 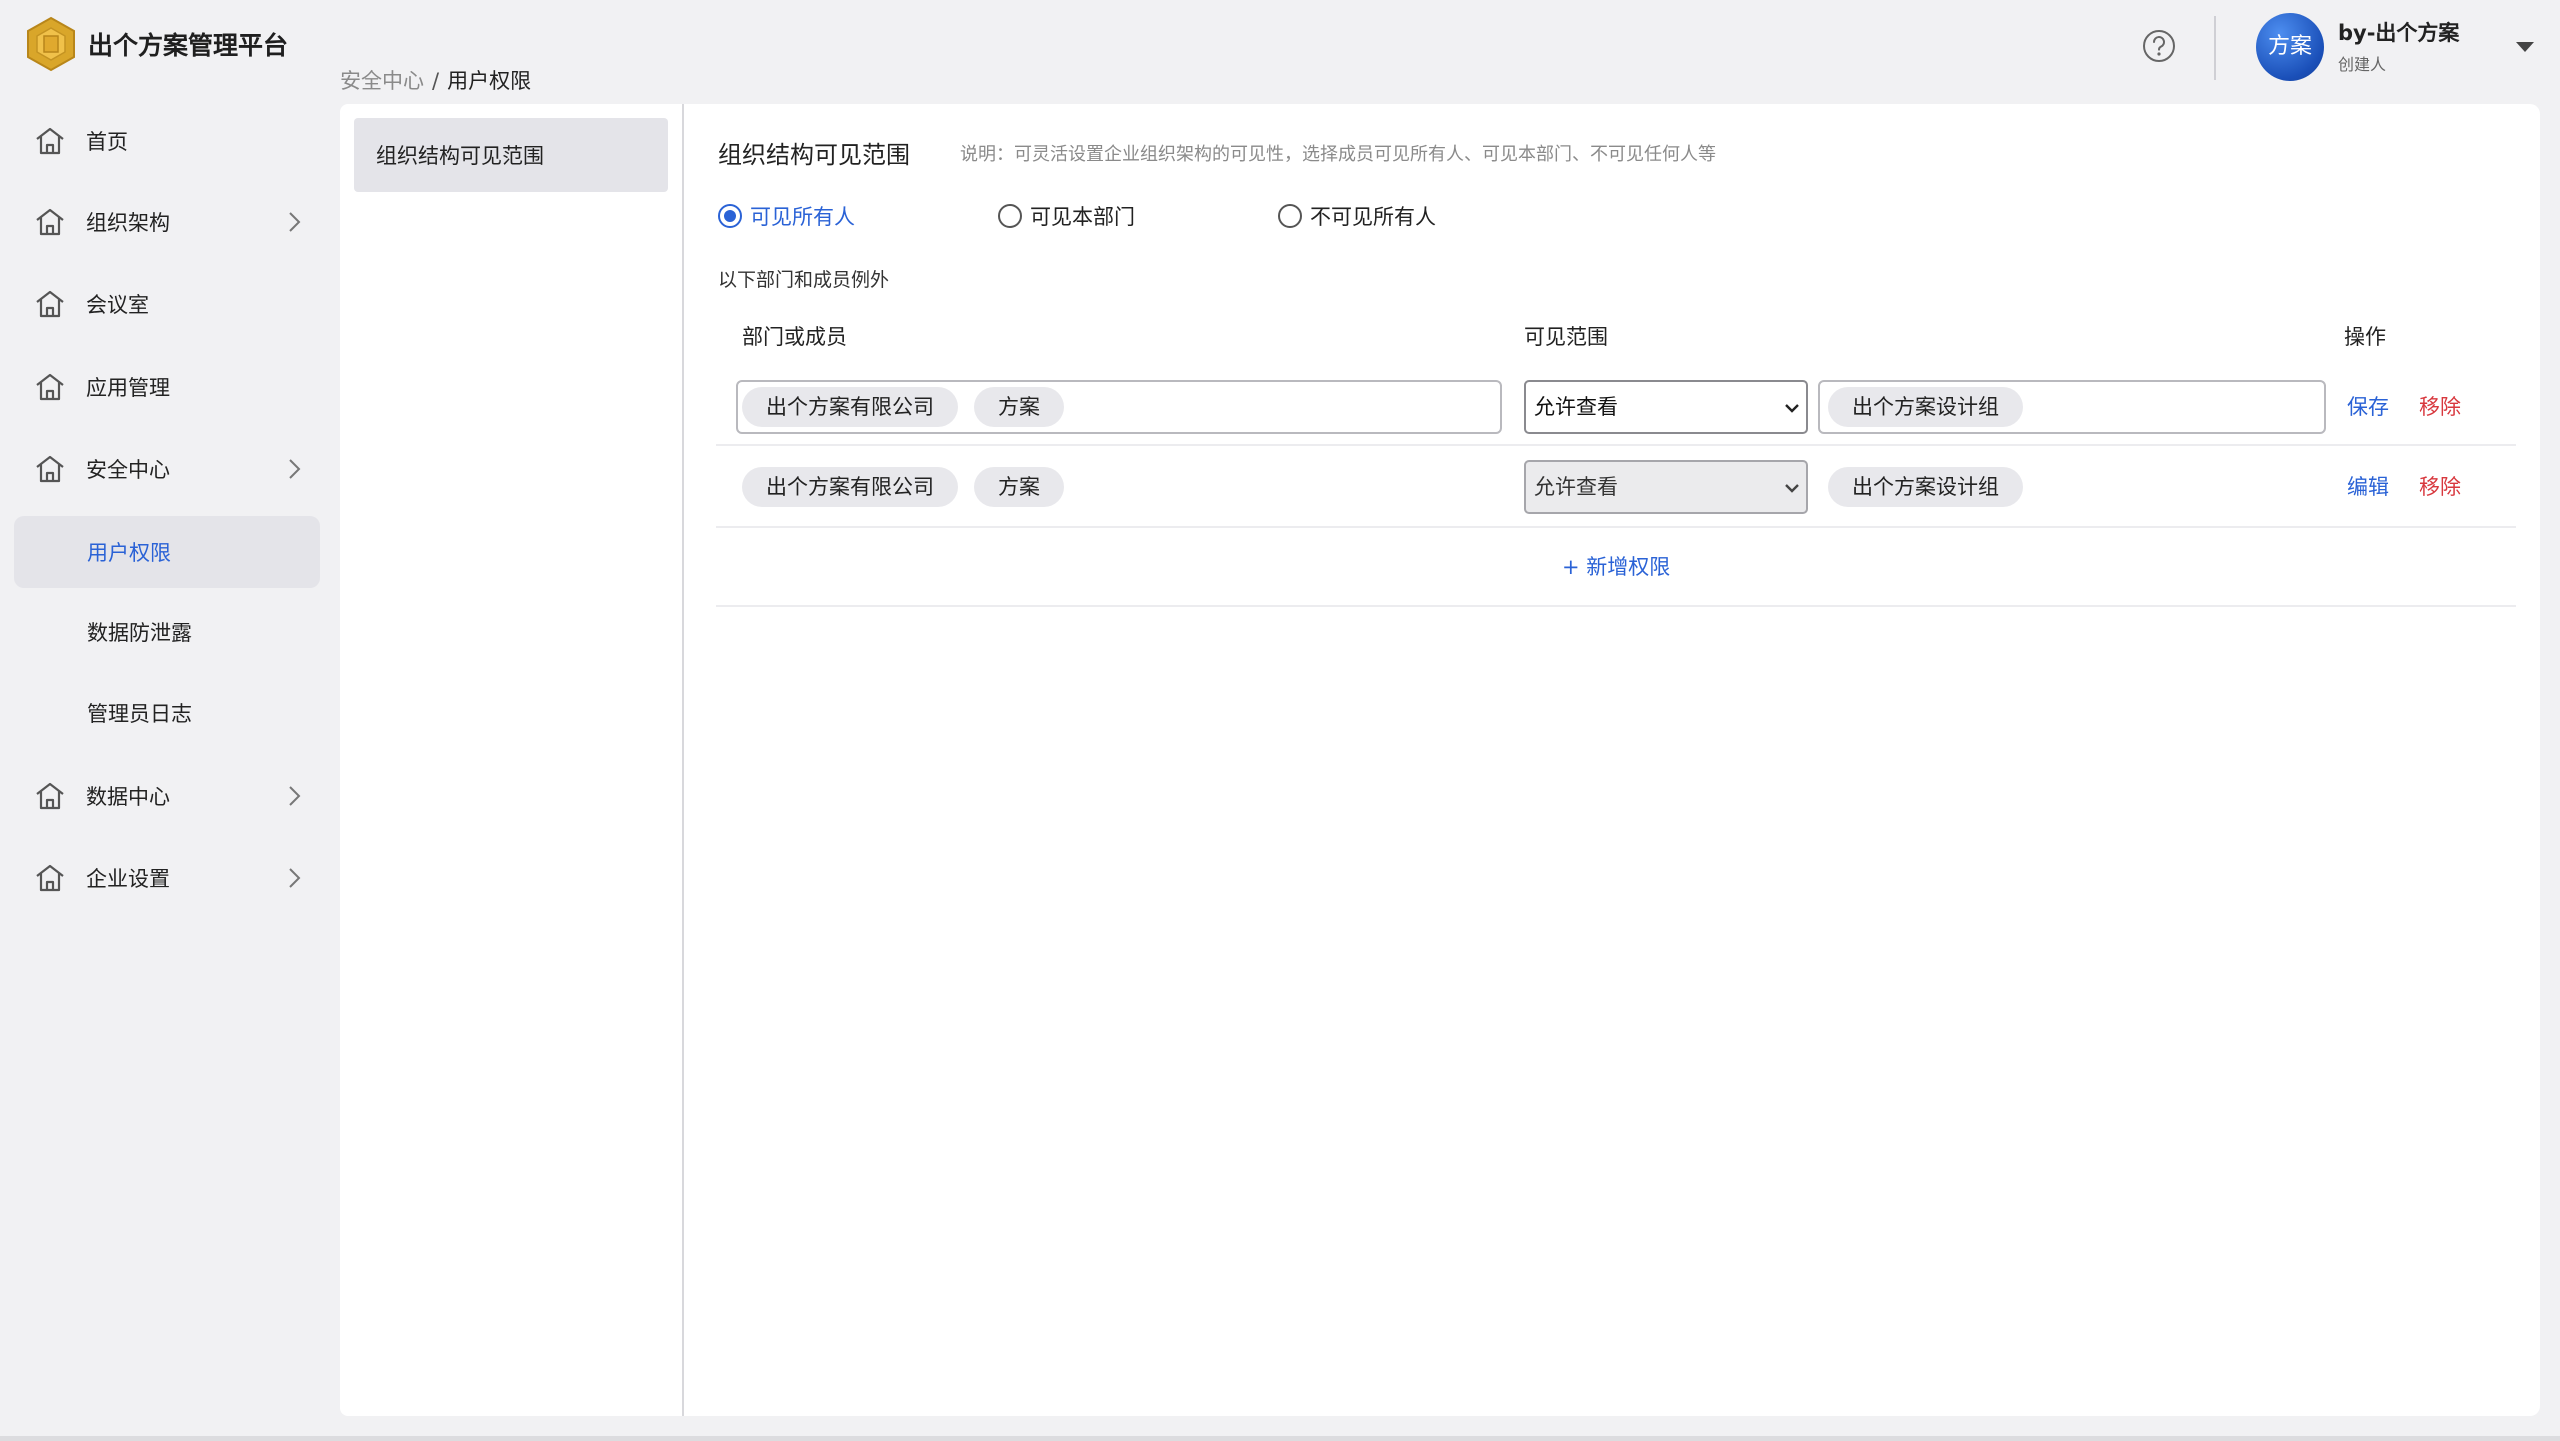 What do you see at coordinates (2525, 47) in the screenshot?
I see `caret-down-icon` at bounding box center [2525, 47].